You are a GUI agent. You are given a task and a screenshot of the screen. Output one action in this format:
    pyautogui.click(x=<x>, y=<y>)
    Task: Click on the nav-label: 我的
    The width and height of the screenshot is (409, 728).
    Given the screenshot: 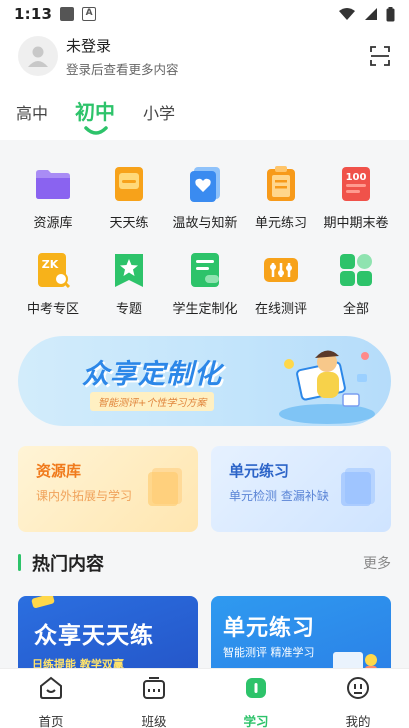 What is the action you would take?
    pyautogui.click(x=358, y=721)
    